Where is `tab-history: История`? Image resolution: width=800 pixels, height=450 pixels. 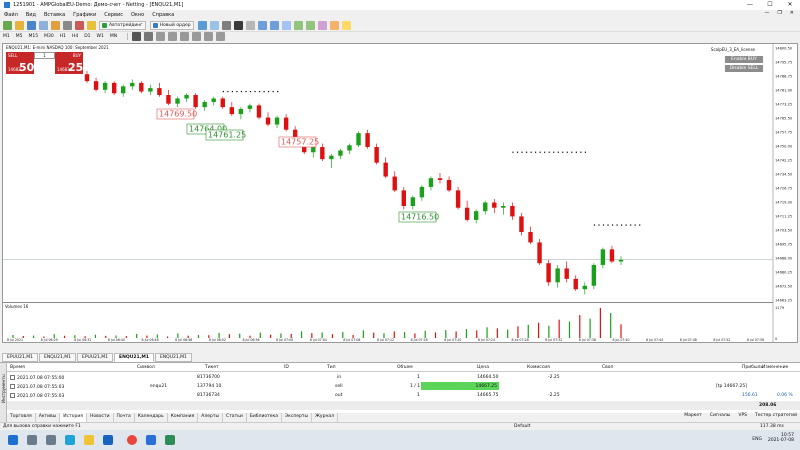
tab-history: История is located at coordinates (73, 417).